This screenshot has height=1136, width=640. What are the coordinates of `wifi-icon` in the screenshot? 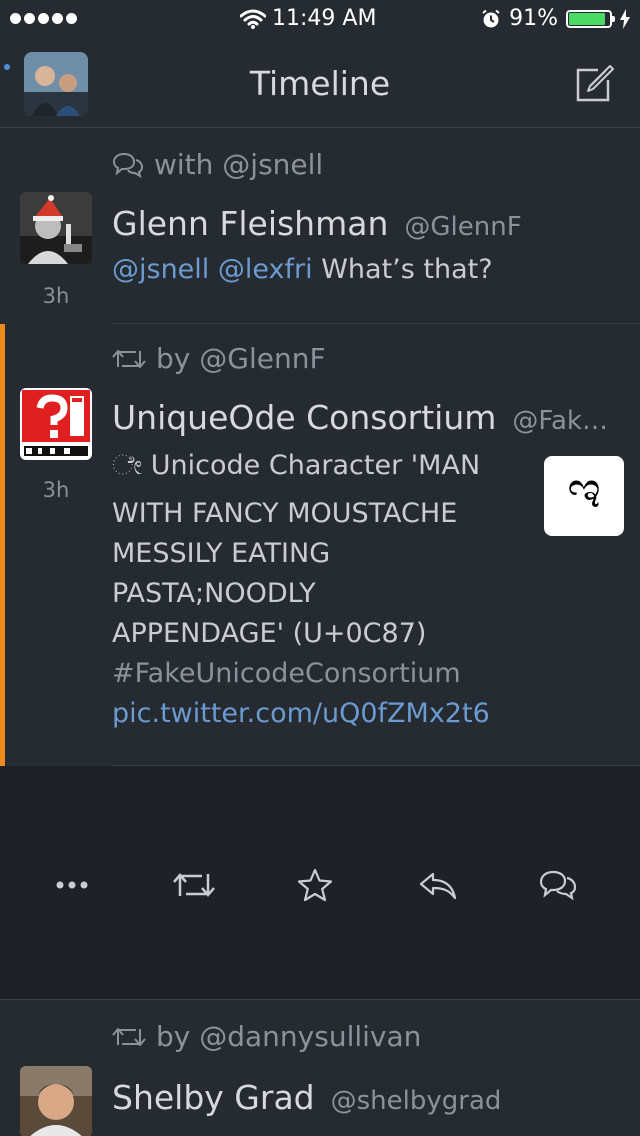 It's located at (253, 19).